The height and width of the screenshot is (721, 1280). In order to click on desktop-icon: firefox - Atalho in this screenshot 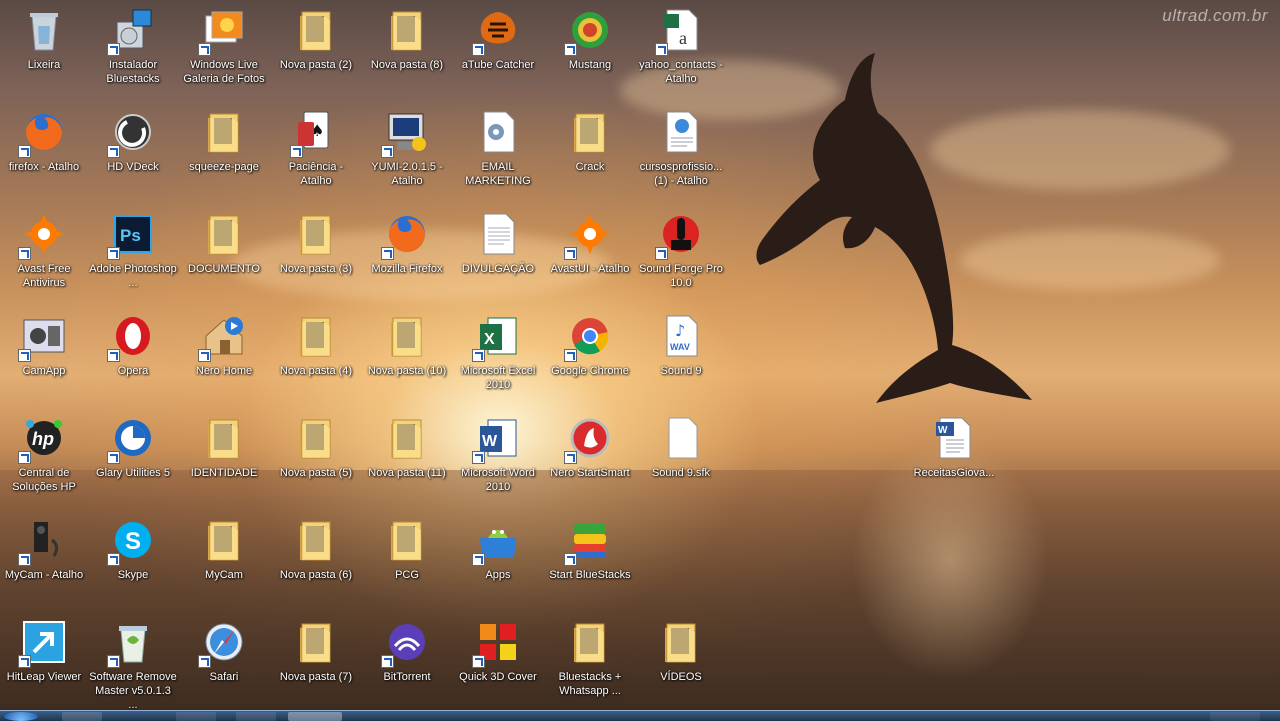, I will do `click(44, 152)`.